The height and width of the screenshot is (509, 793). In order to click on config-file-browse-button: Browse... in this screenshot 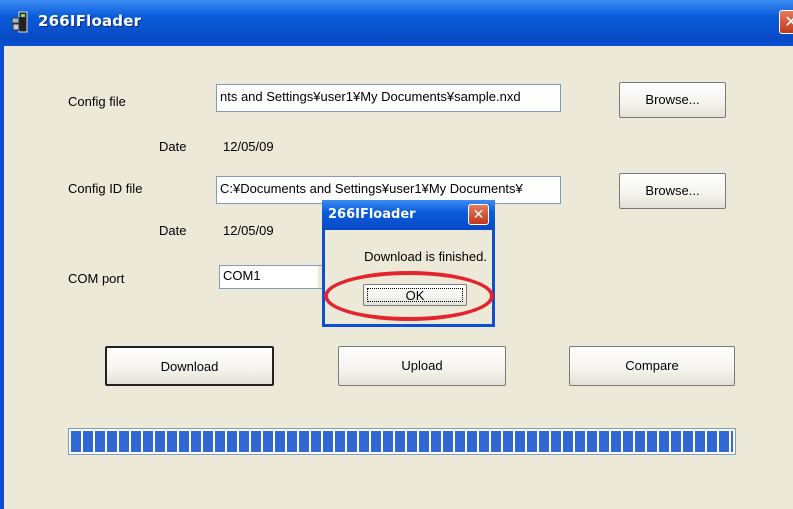, I will do `click(672, 100)`.